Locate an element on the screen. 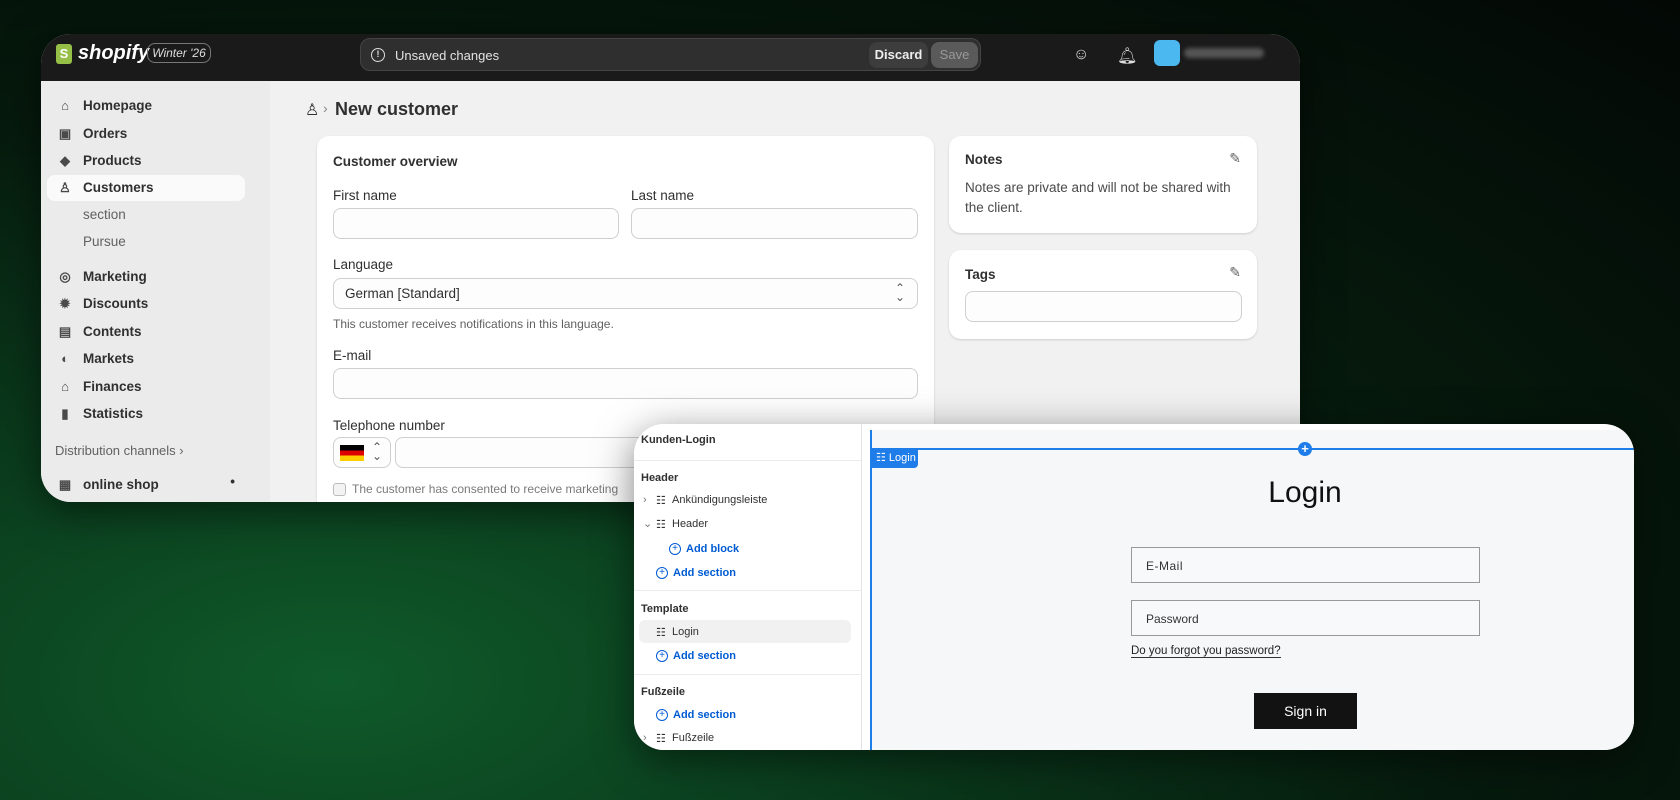 The height and width of the screenshot is (800, 1680). globe-icon: ◐ is located at coordinates (65, 358).